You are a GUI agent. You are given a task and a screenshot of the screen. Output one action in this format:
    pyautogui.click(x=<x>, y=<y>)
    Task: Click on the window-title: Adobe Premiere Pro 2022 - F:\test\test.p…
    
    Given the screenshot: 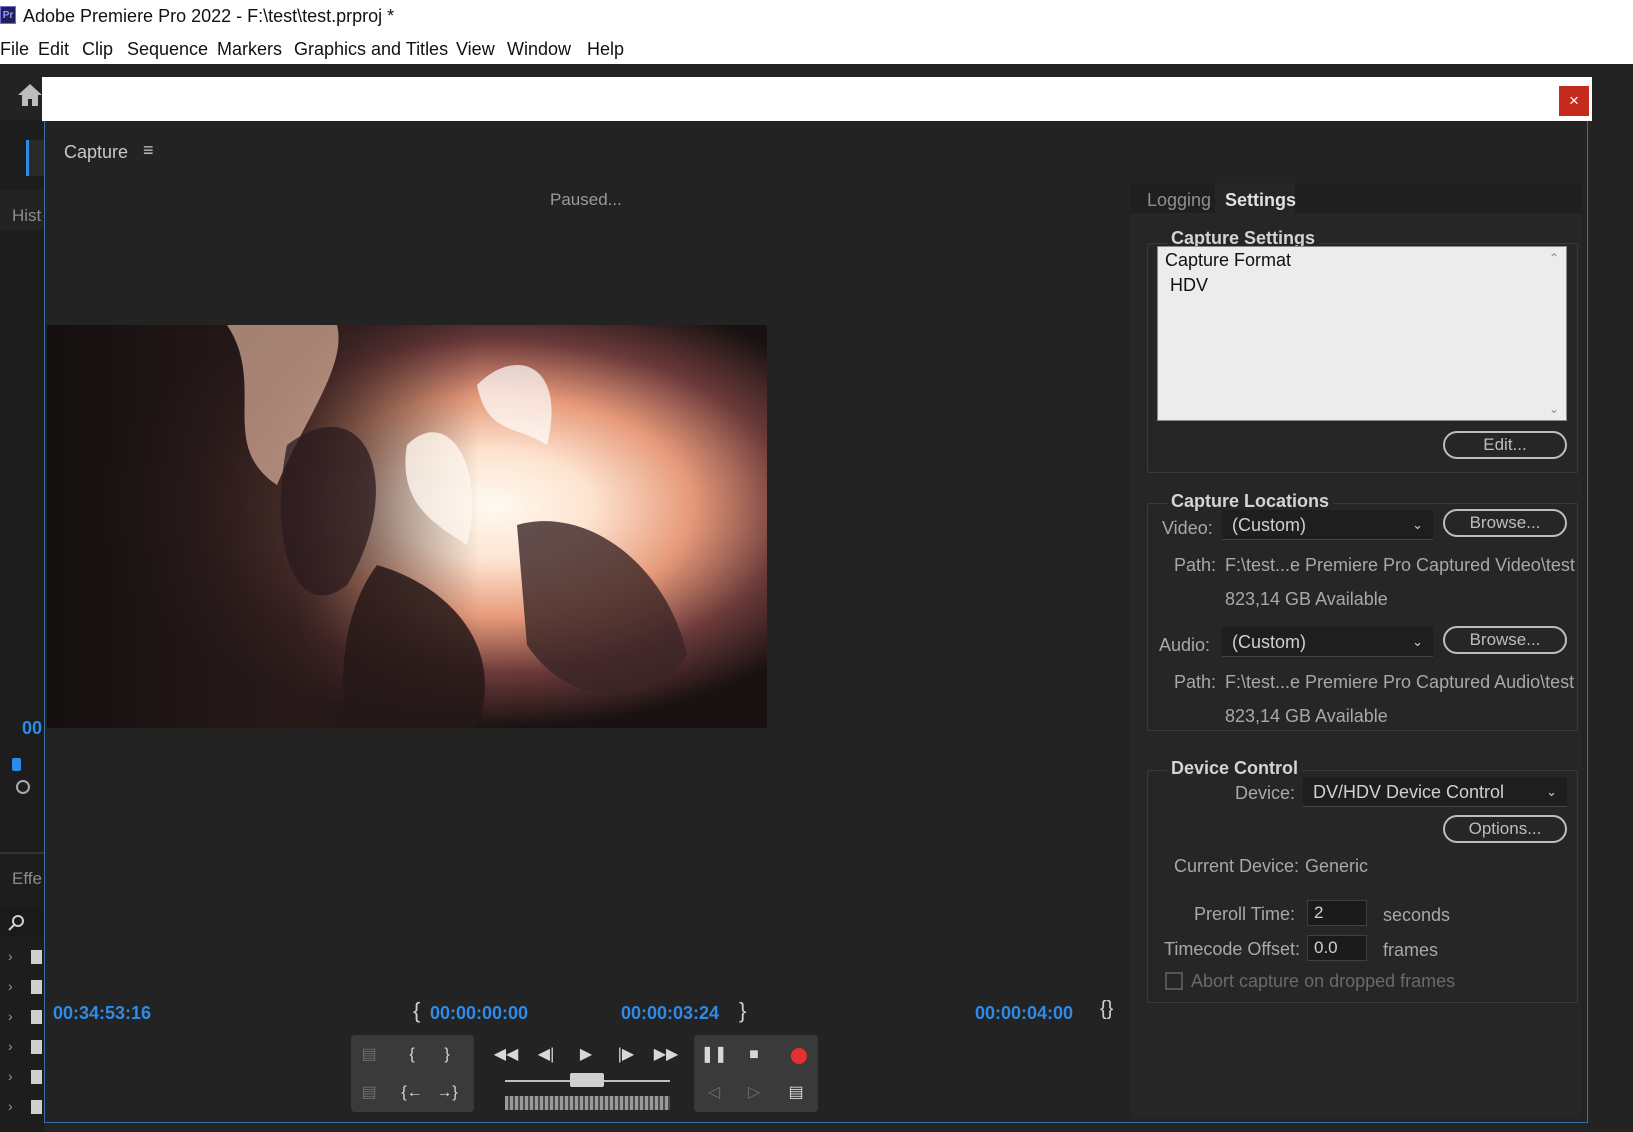 What is the action you would take?
    pyautogui.click(x=209, y=16)
    